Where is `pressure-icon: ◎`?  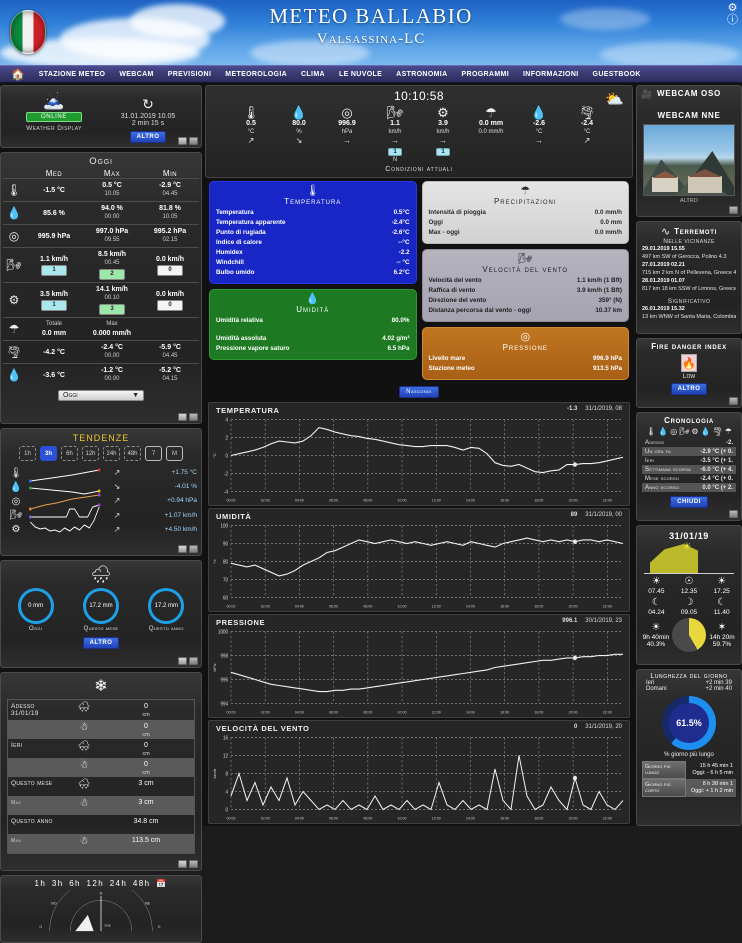
pressure-icon: ◎ is located at coordinates (673, 431).